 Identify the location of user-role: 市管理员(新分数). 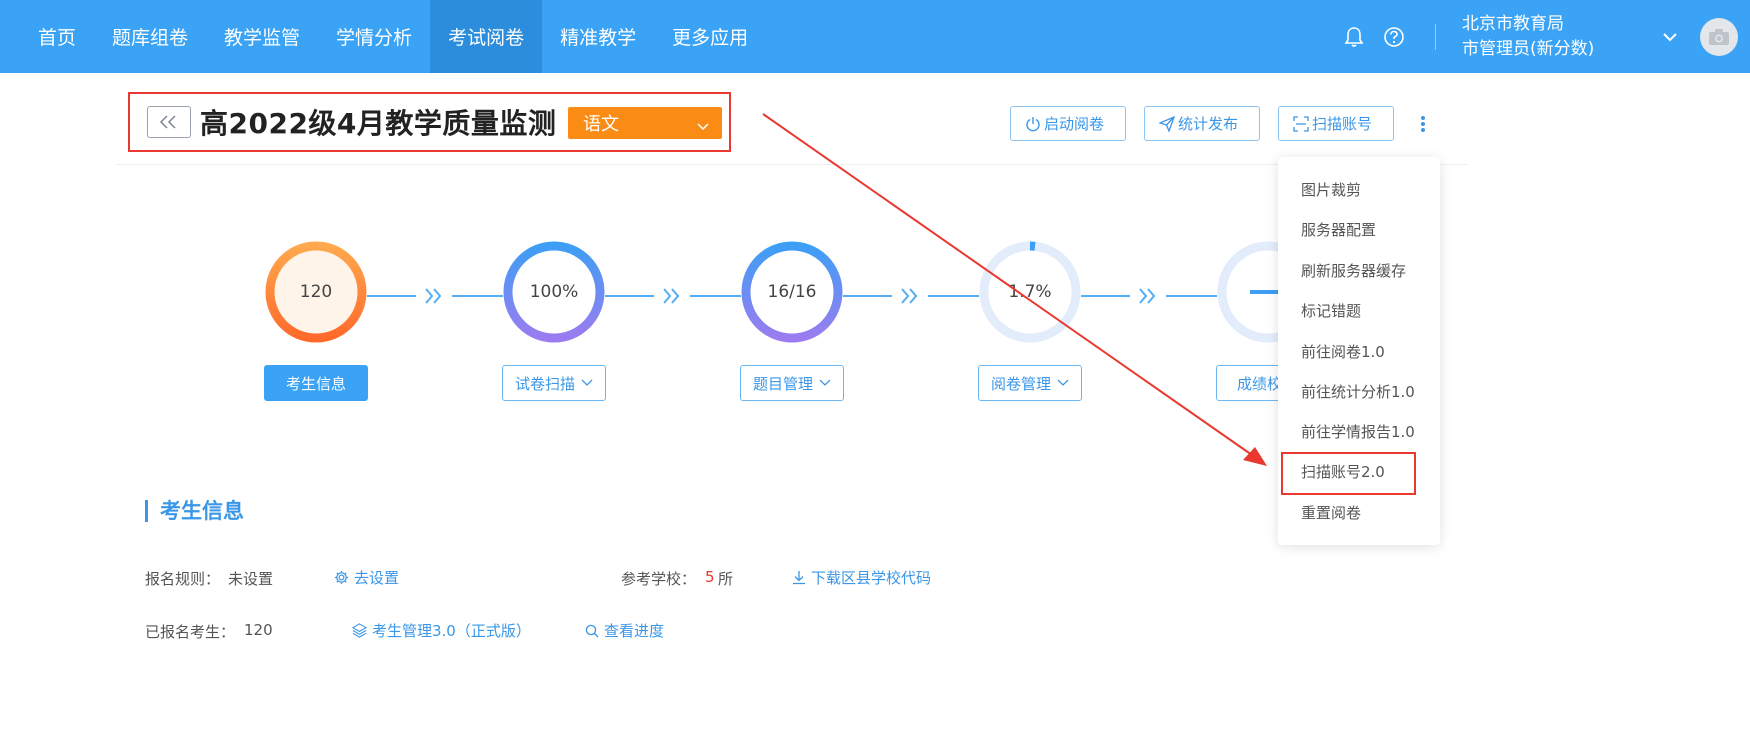
(1528, 48).